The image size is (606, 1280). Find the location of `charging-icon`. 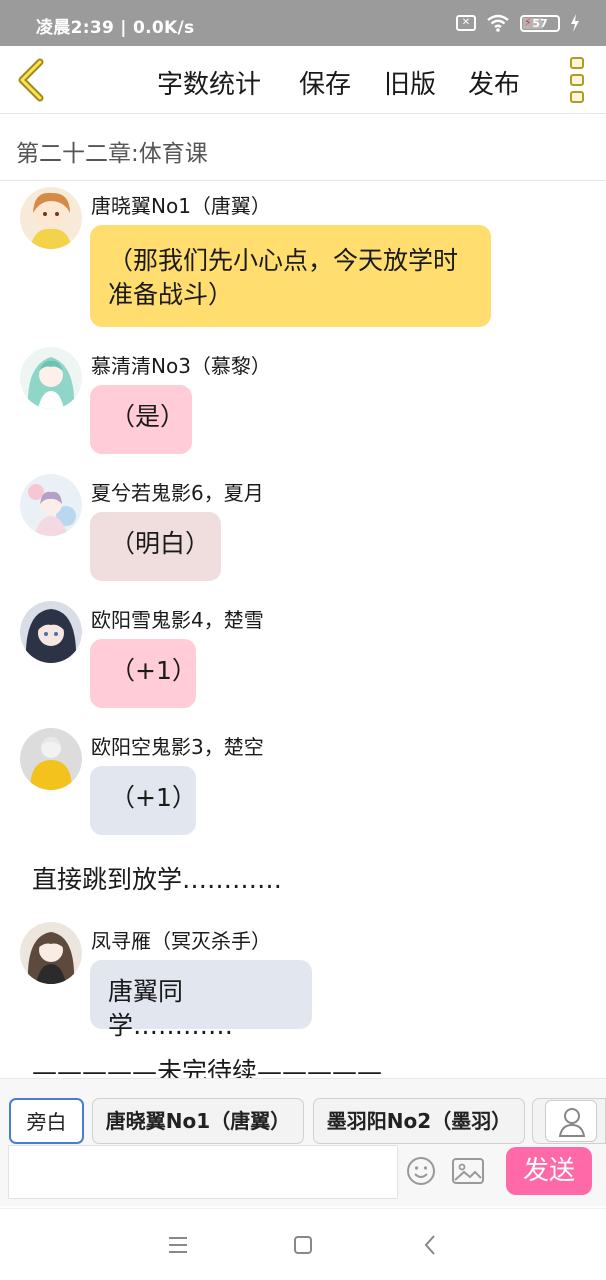

charging-icon is located at coordinates (575, 23).